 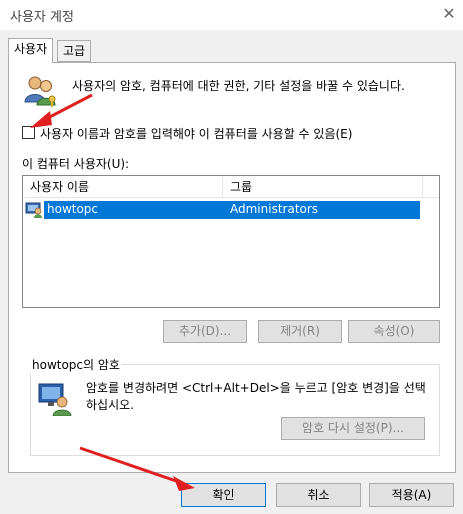 I want to click on apply-button: 적용(A), so click(x=411, y=495).